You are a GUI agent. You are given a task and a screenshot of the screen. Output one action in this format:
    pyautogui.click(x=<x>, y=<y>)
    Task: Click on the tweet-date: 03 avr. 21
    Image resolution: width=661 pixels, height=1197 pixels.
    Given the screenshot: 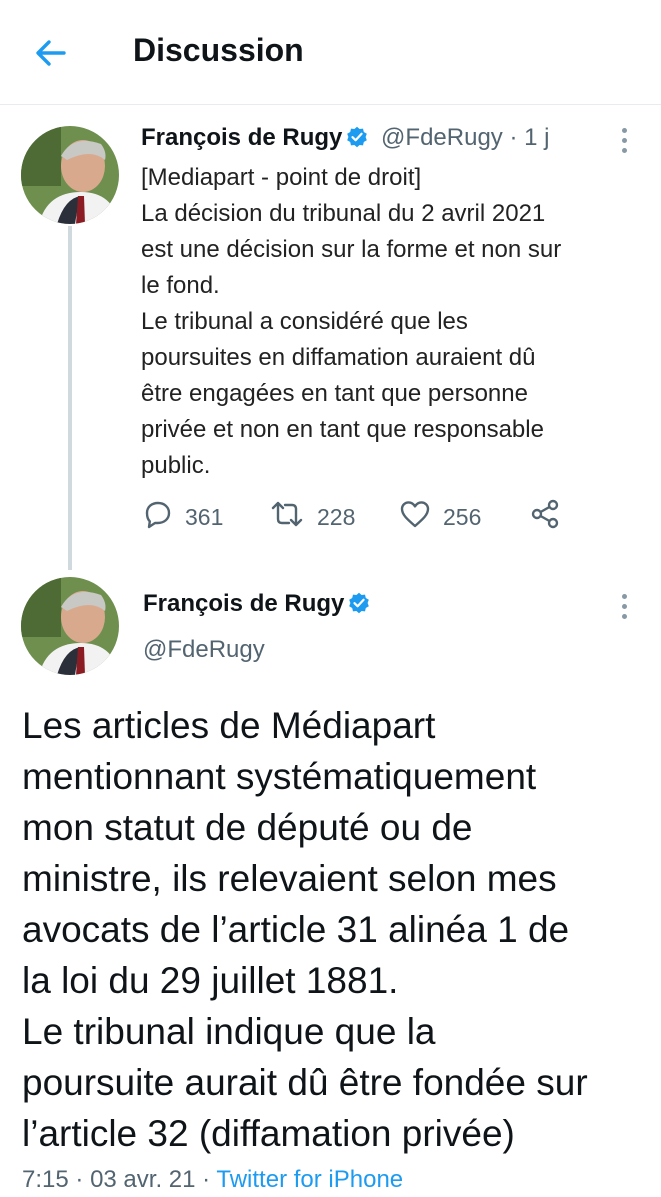 What is the action you would take?
    pyautogui.click(x=142, y=1179)
    